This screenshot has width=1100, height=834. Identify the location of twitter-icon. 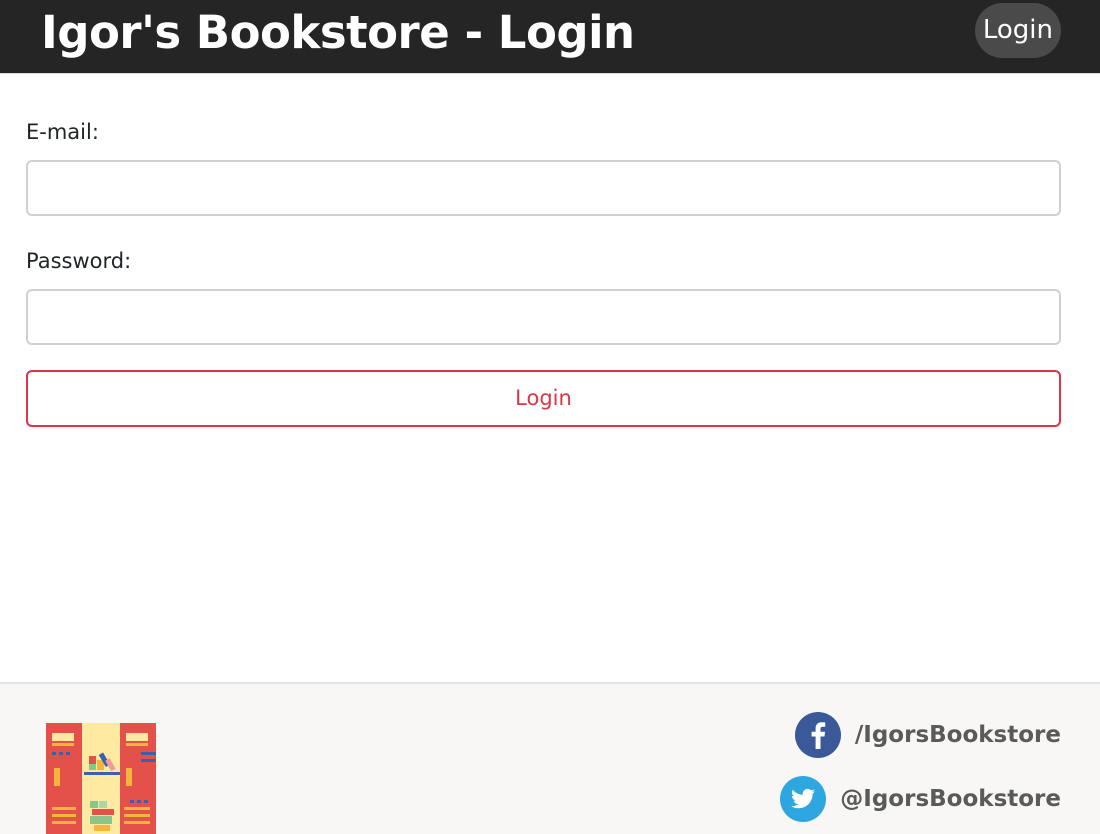
(803, 799).